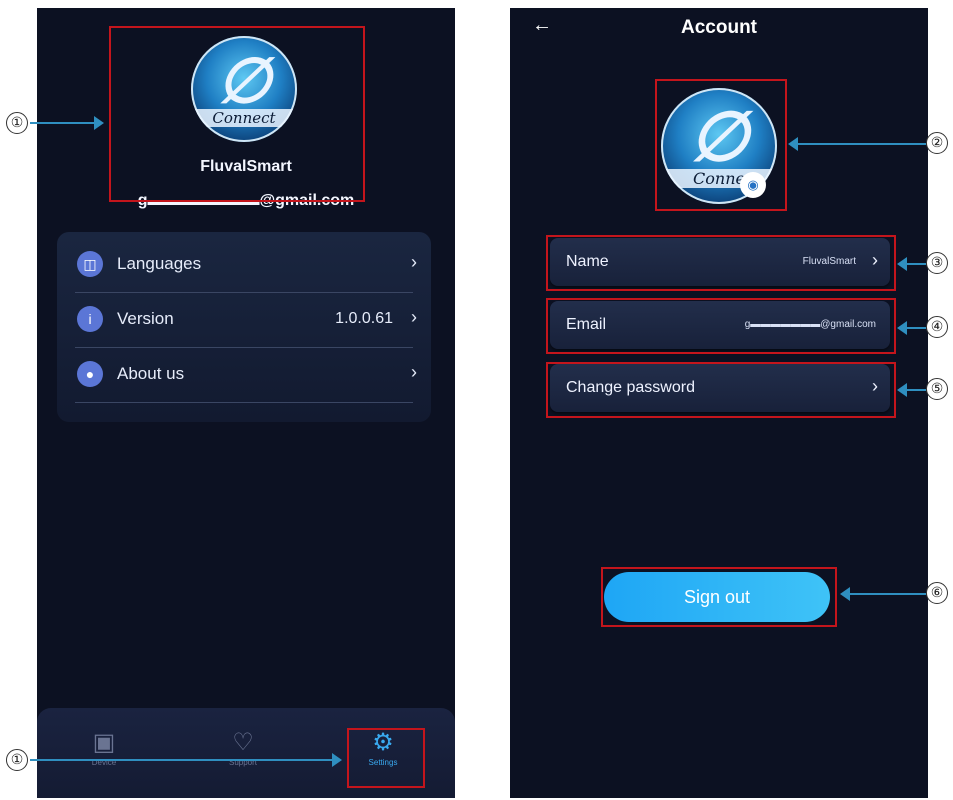  I want to click on highlight-avatar, so click(721, 145).